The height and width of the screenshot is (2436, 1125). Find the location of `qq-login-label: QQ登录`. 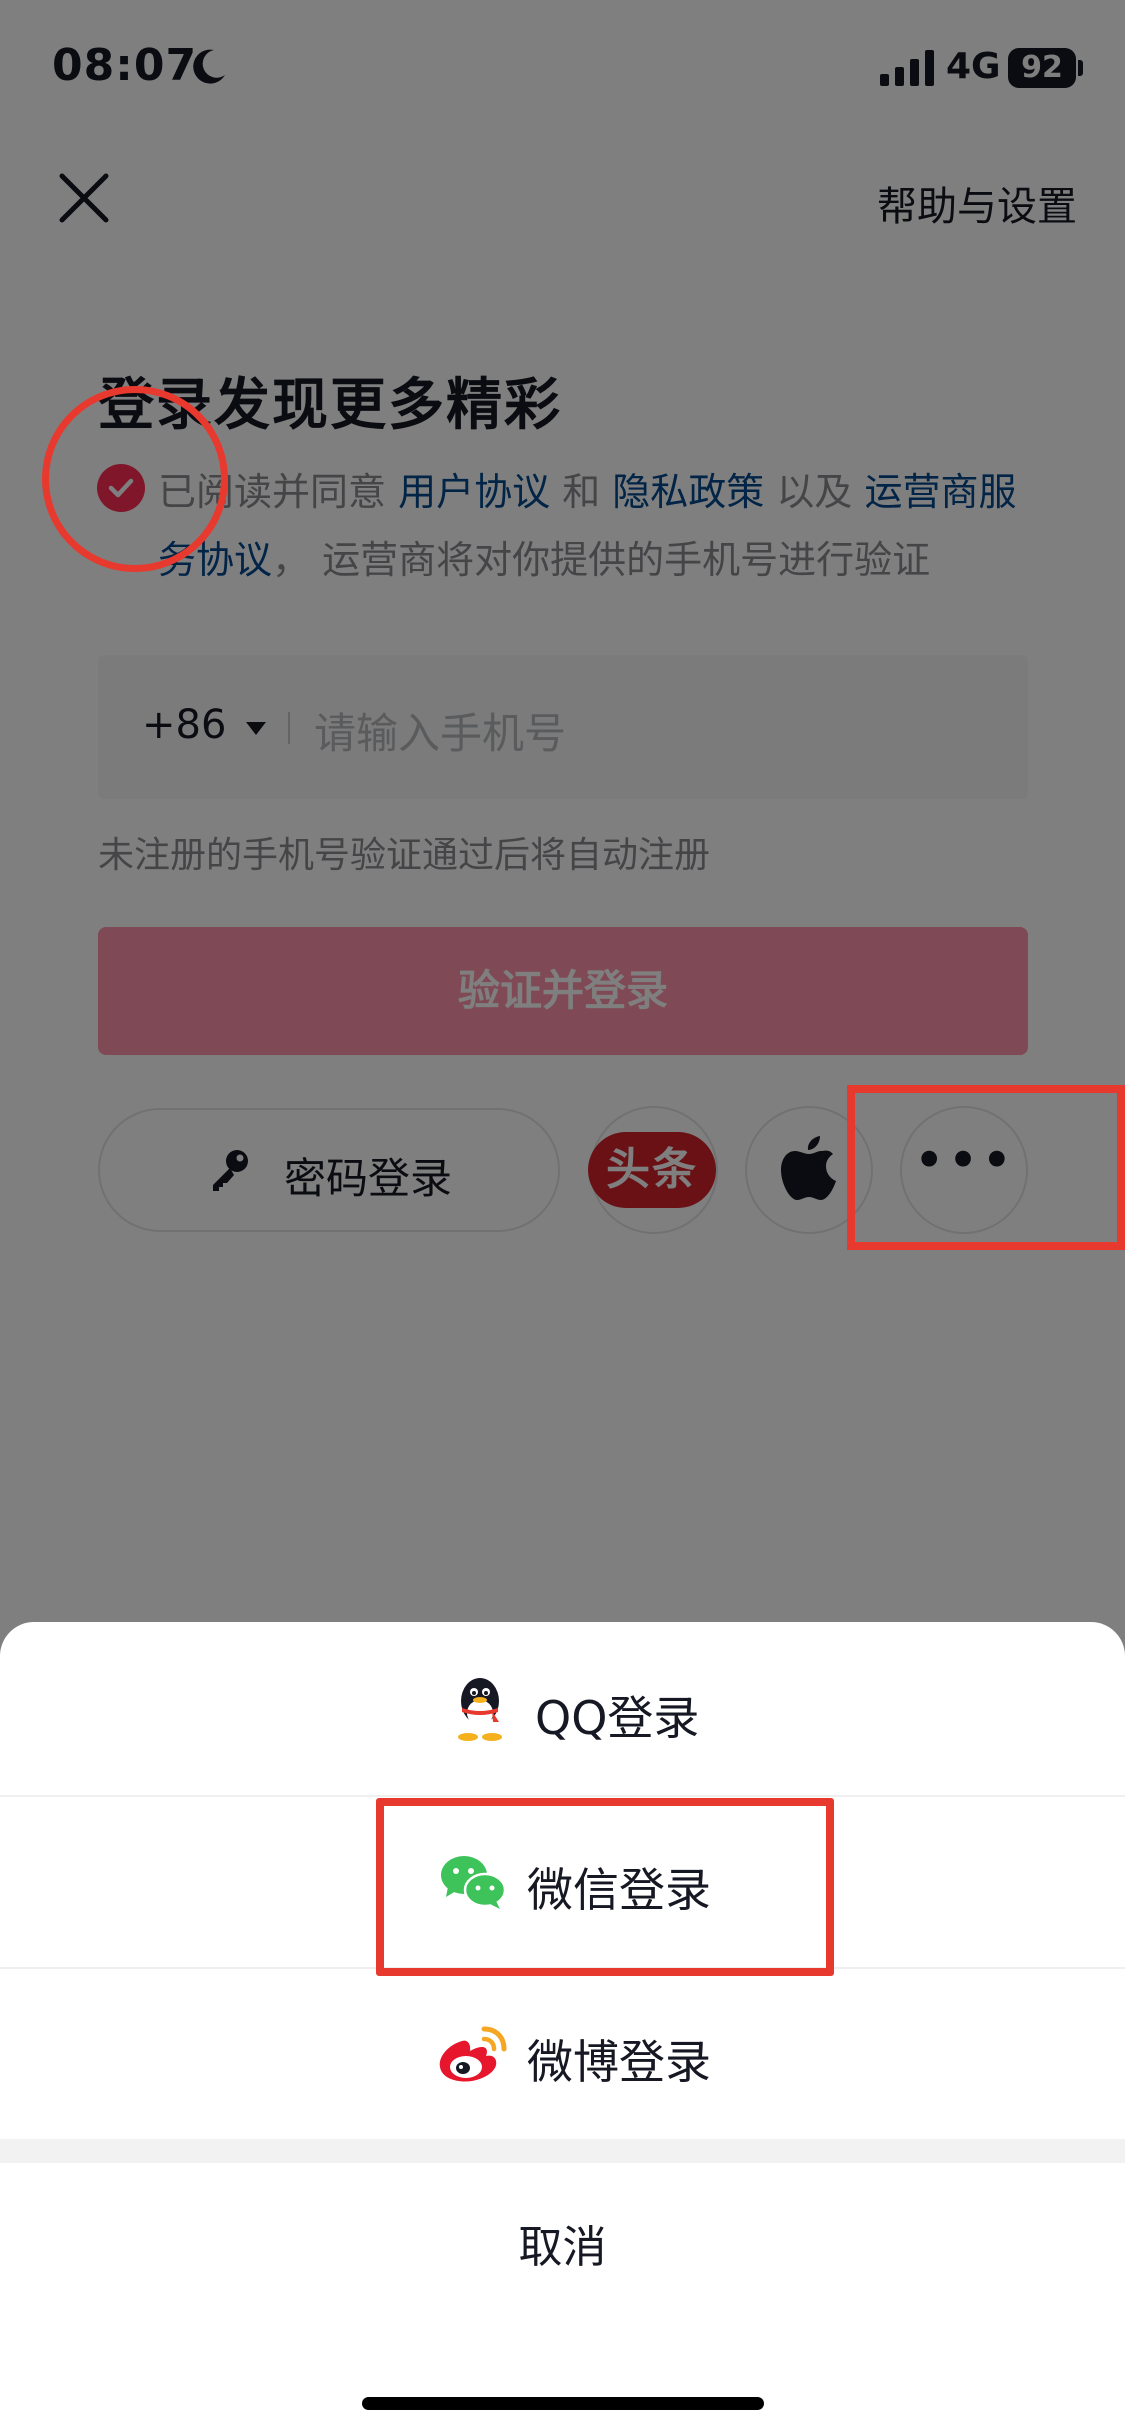

qq-login-label: QQ登录 is located at coordinates (617, 1718).